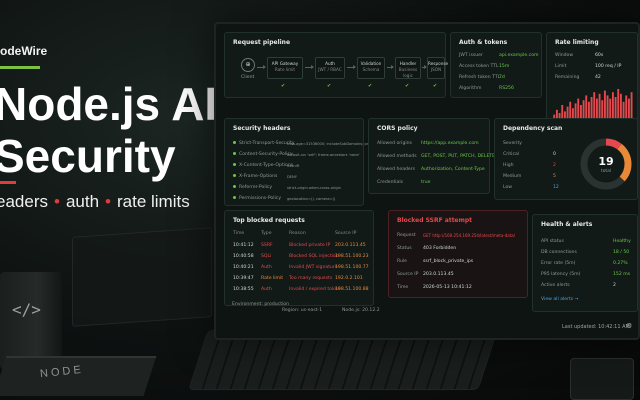 This screenshot has width=640, height=400. Describe the element at coordinates (404, 248) in the screenshot. I see `ssrf-key: Status` at that location.